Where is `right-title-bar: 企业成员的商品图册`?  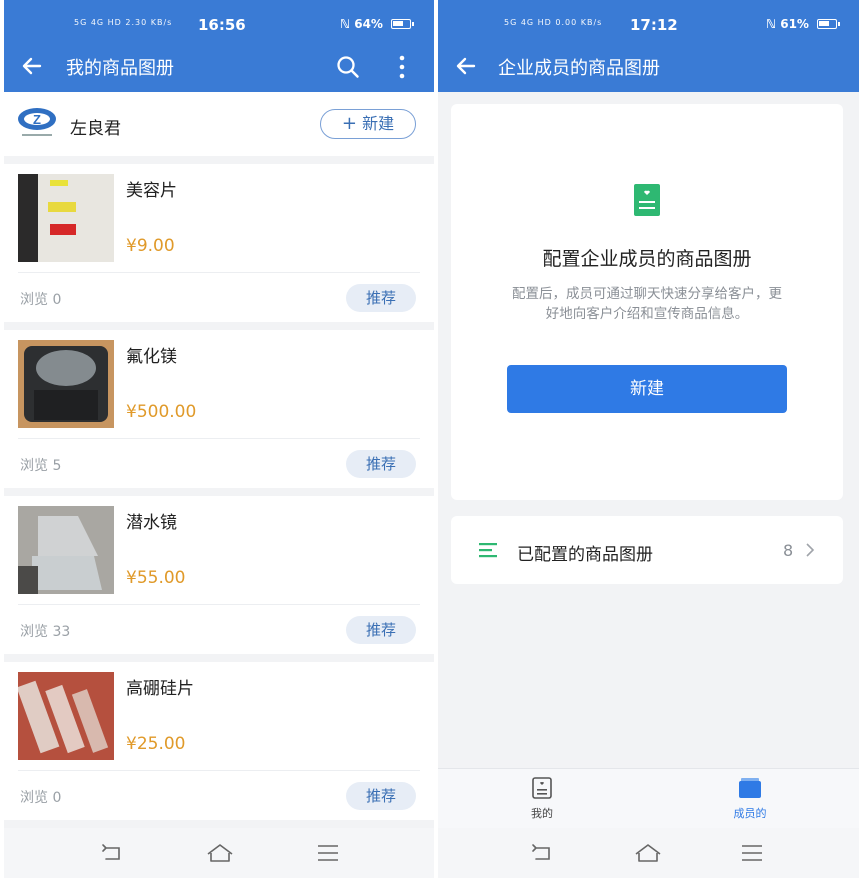
right-title-bar: 企业成员的商品图册 is located at coordinates (648, 66).